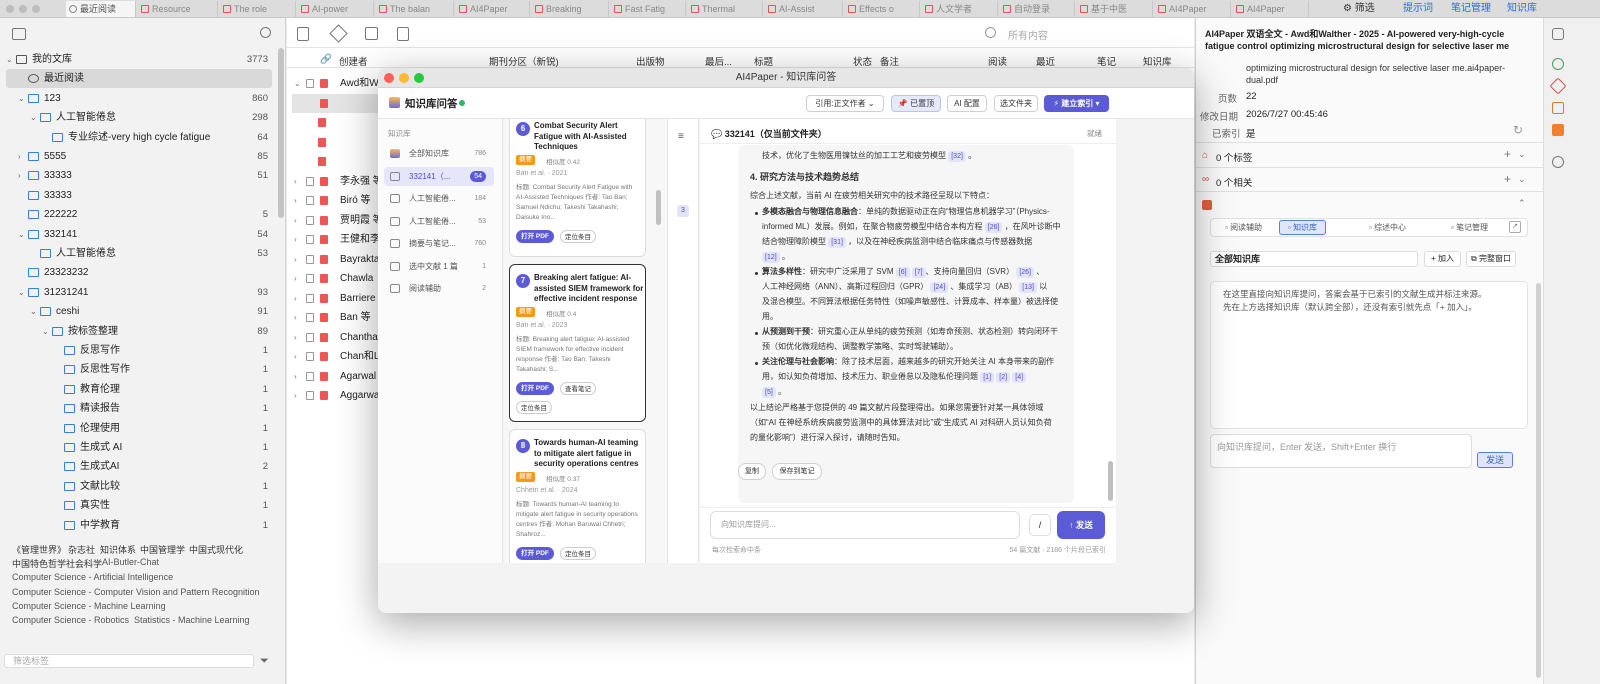  What do you see at coordinates (340, 376) in the screenshot?
I see `table-row: › Agarwal` at bounding box center [340, 376].